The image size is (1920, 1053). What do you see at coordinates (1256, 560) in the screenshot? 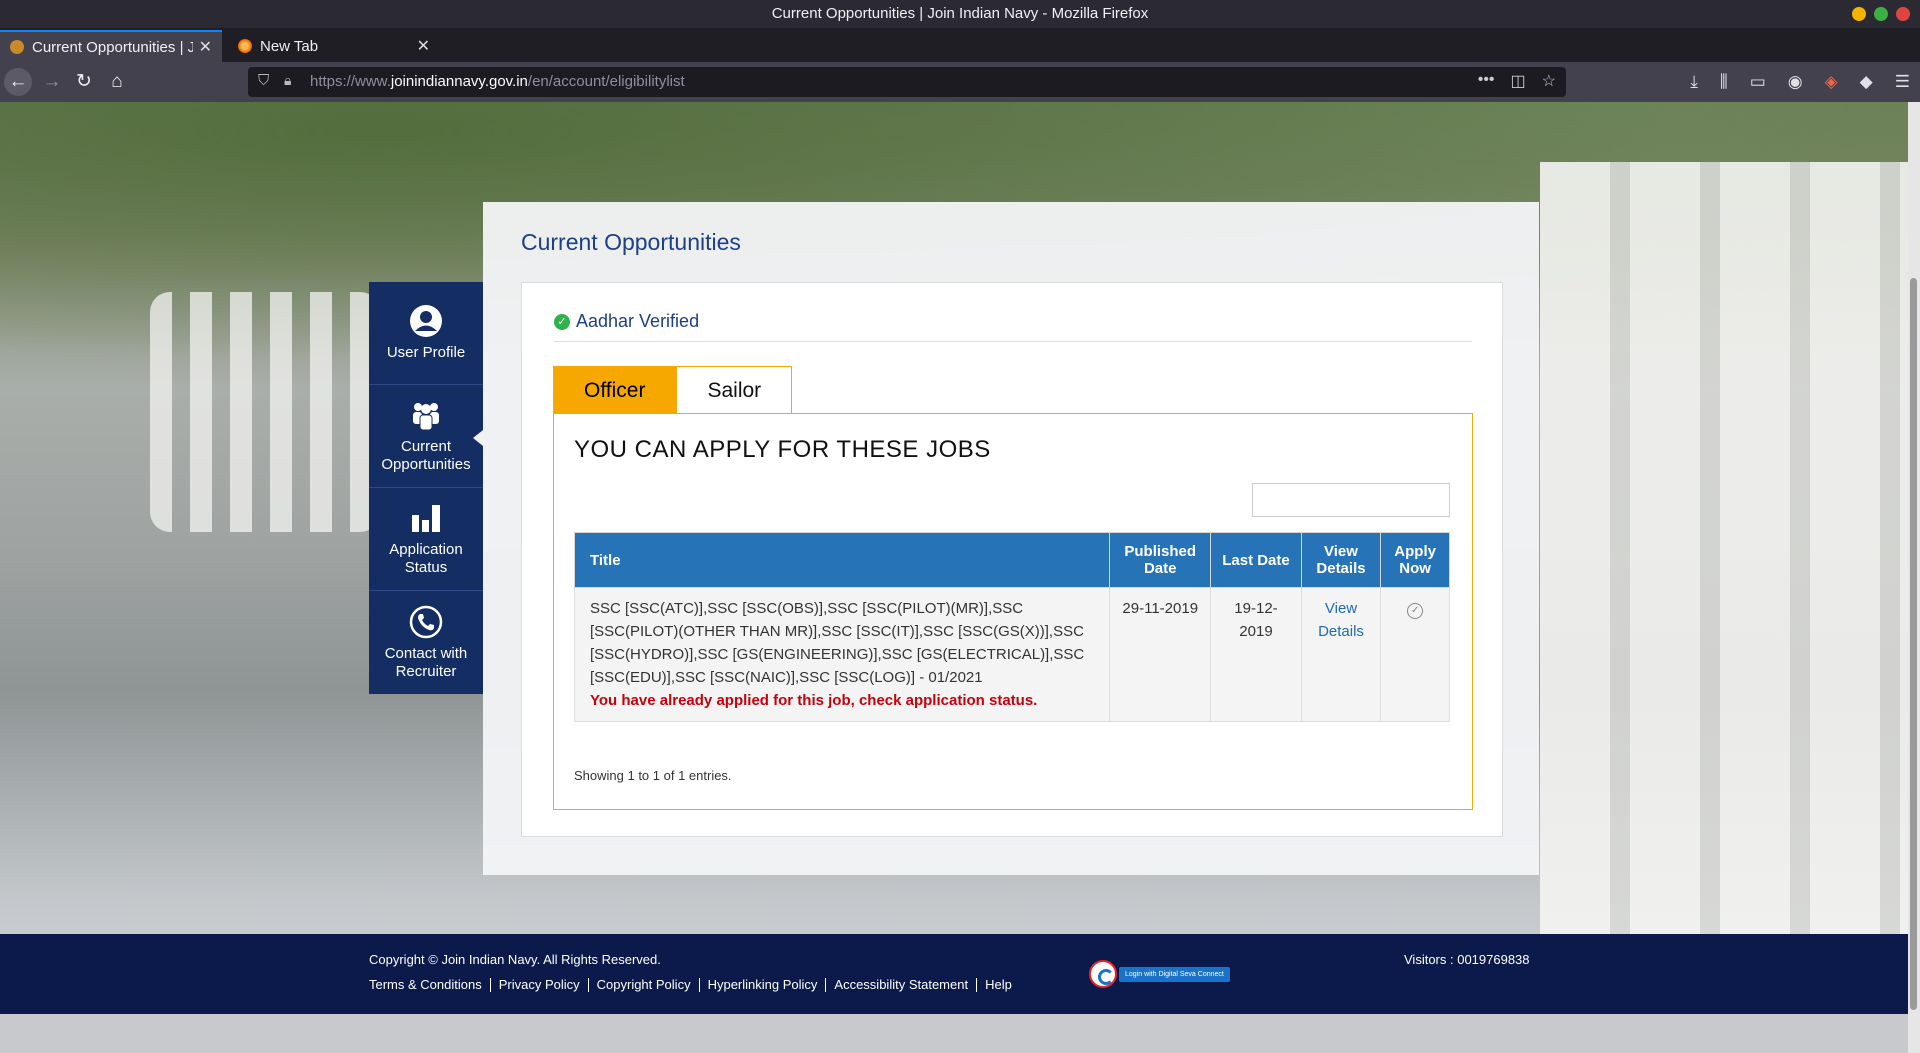
I see `column-header-last-date: Last Date` at bounding box center [1256, 560].